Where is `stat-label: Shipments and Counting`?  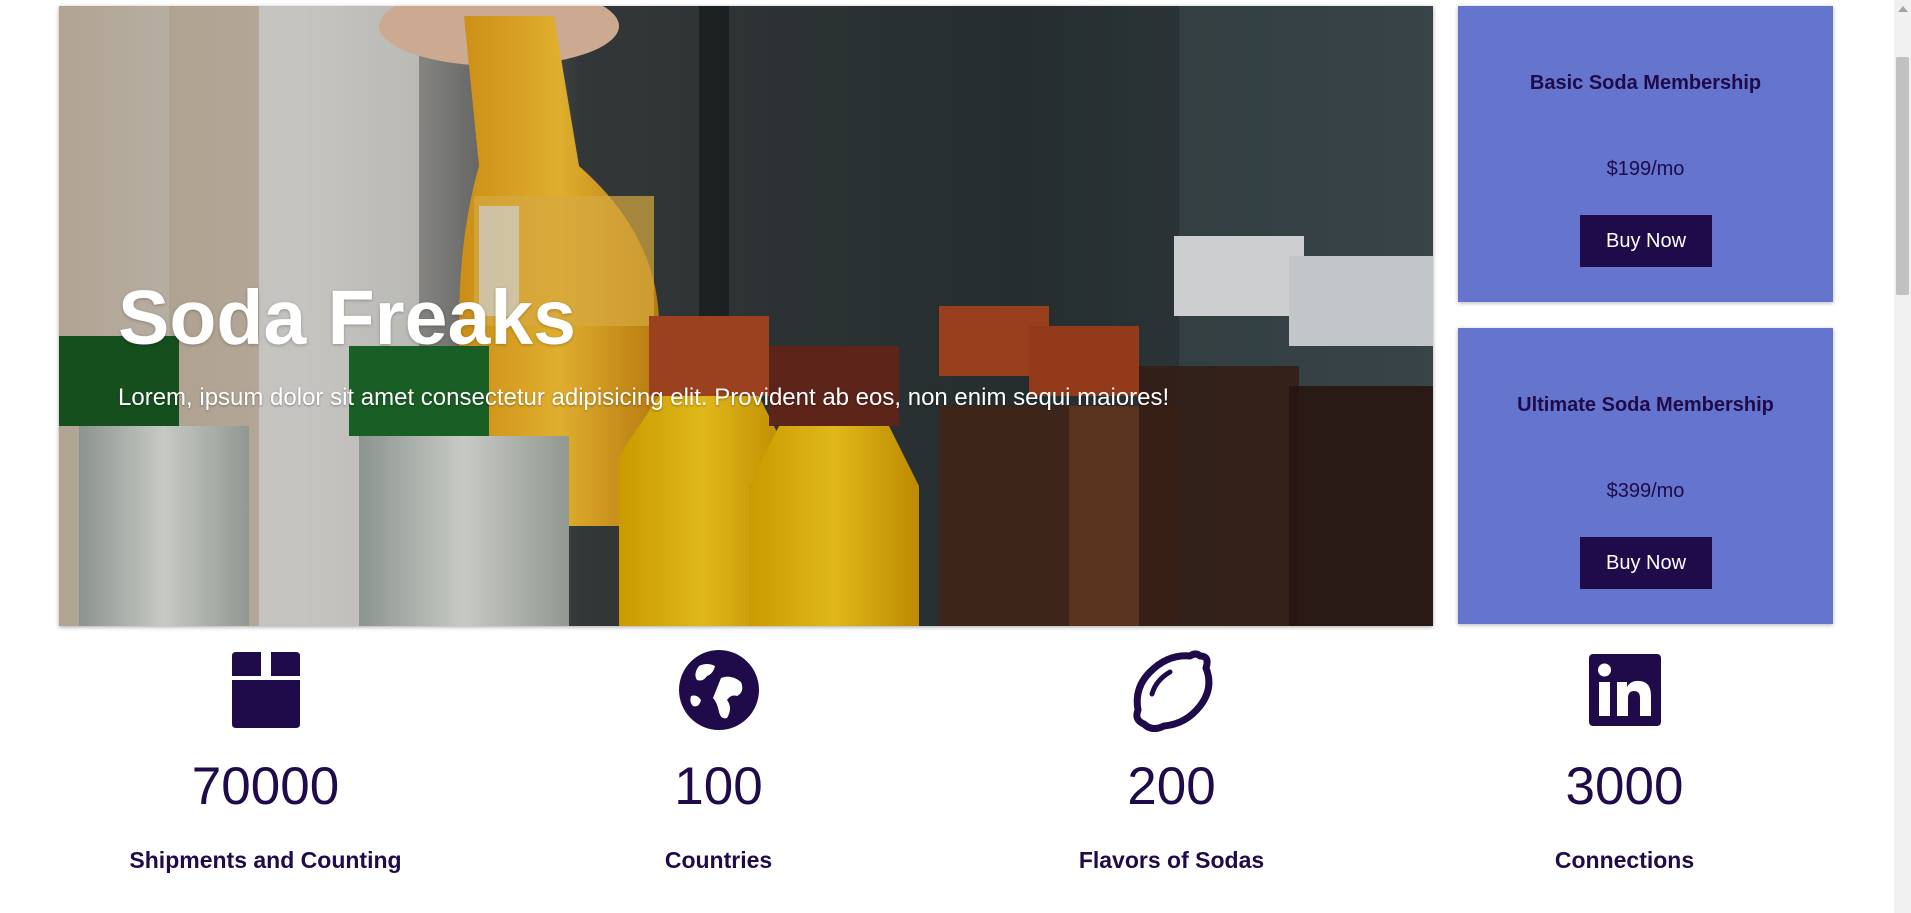 stat-label: Shipments and Counting is located at coordinates (265, 860).